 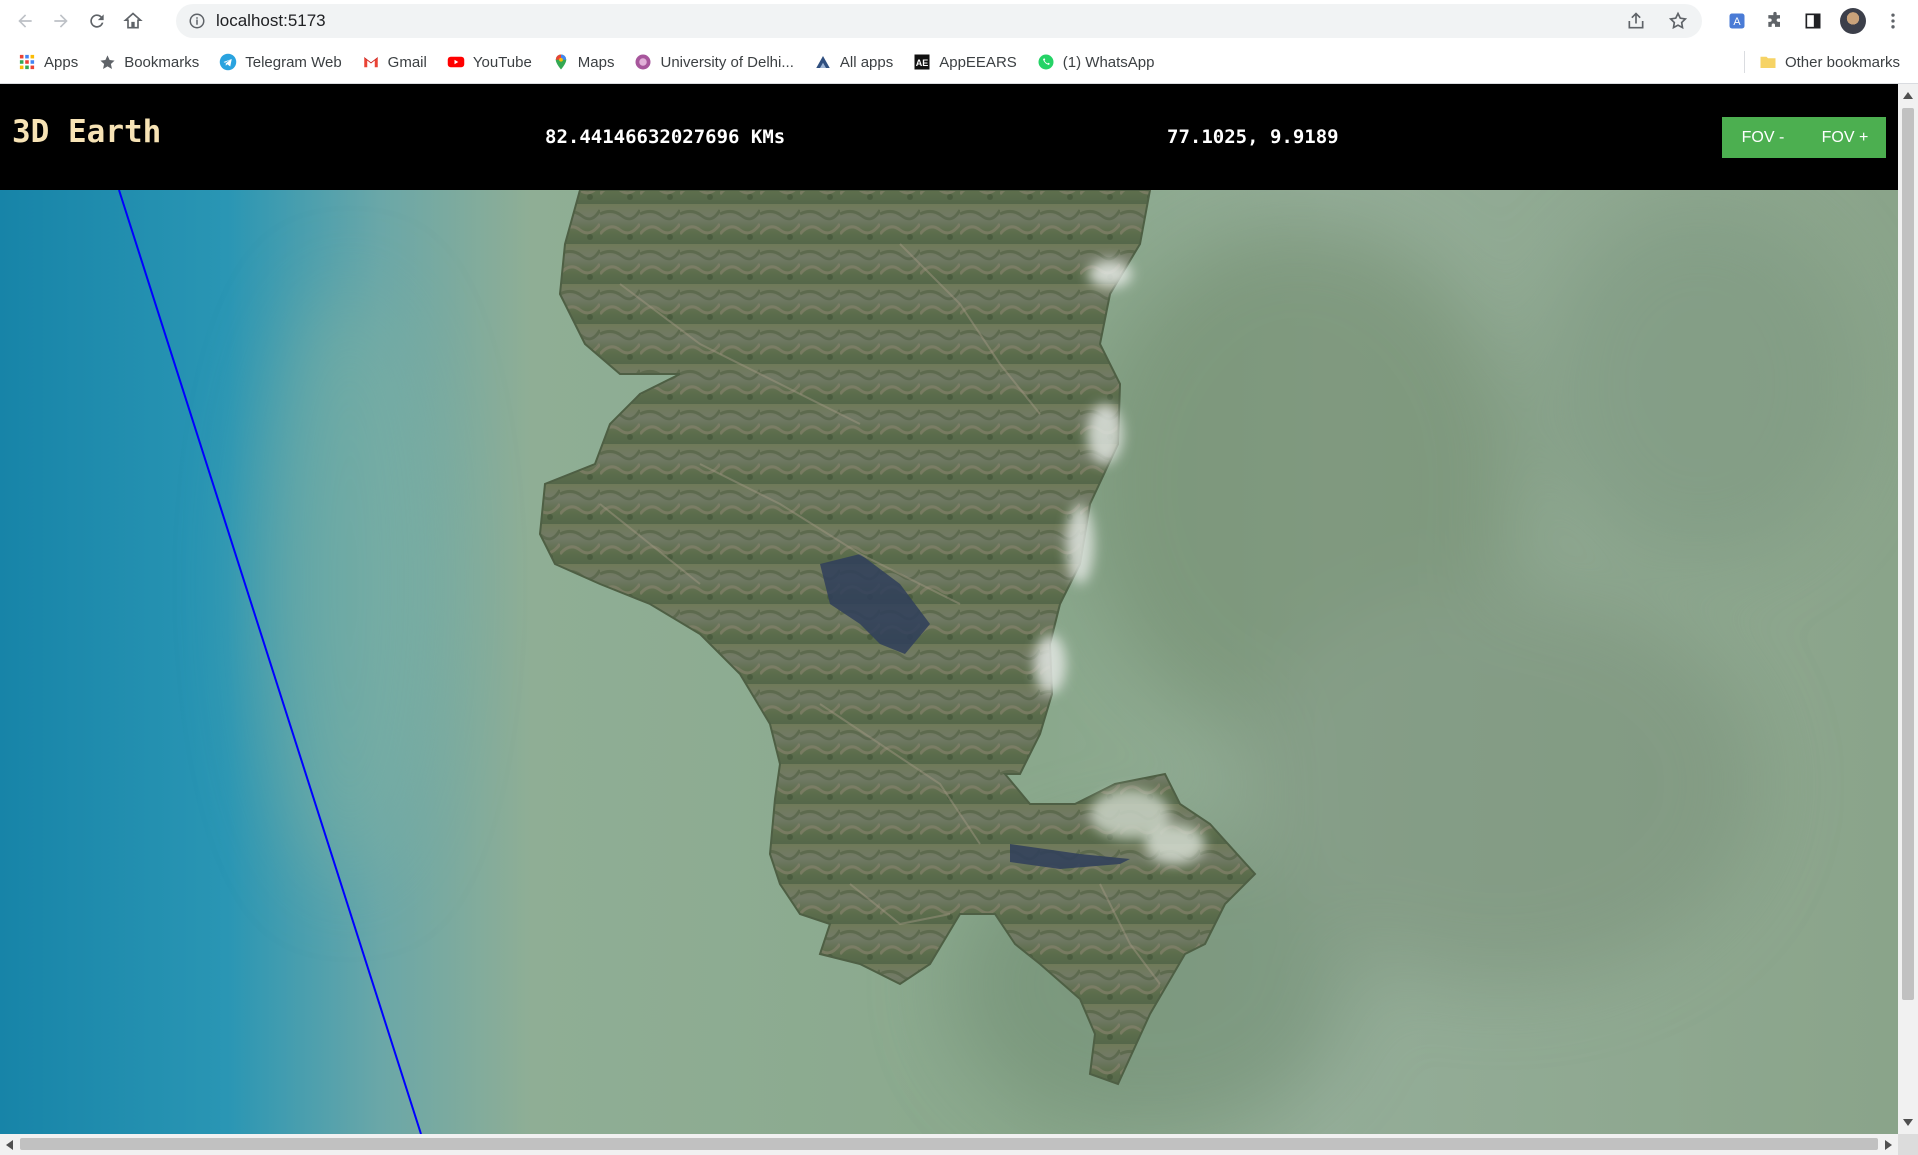 I want to click on horizontal-scrollbar, so click(x=949, y=1144).